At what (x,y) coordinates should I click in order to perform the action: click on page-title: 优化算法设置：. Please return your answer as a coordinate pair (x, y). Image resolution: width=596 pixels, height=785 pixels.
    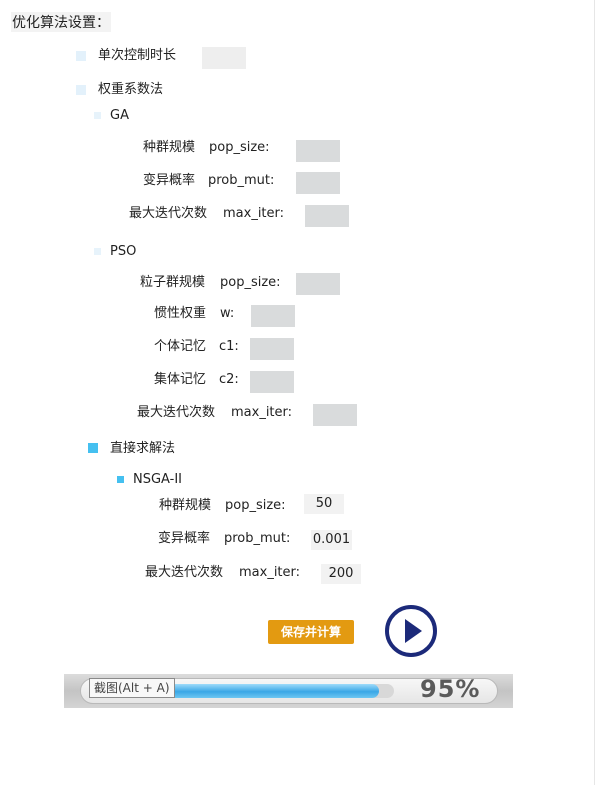
    Looking at the image, I should click on (61, 22).